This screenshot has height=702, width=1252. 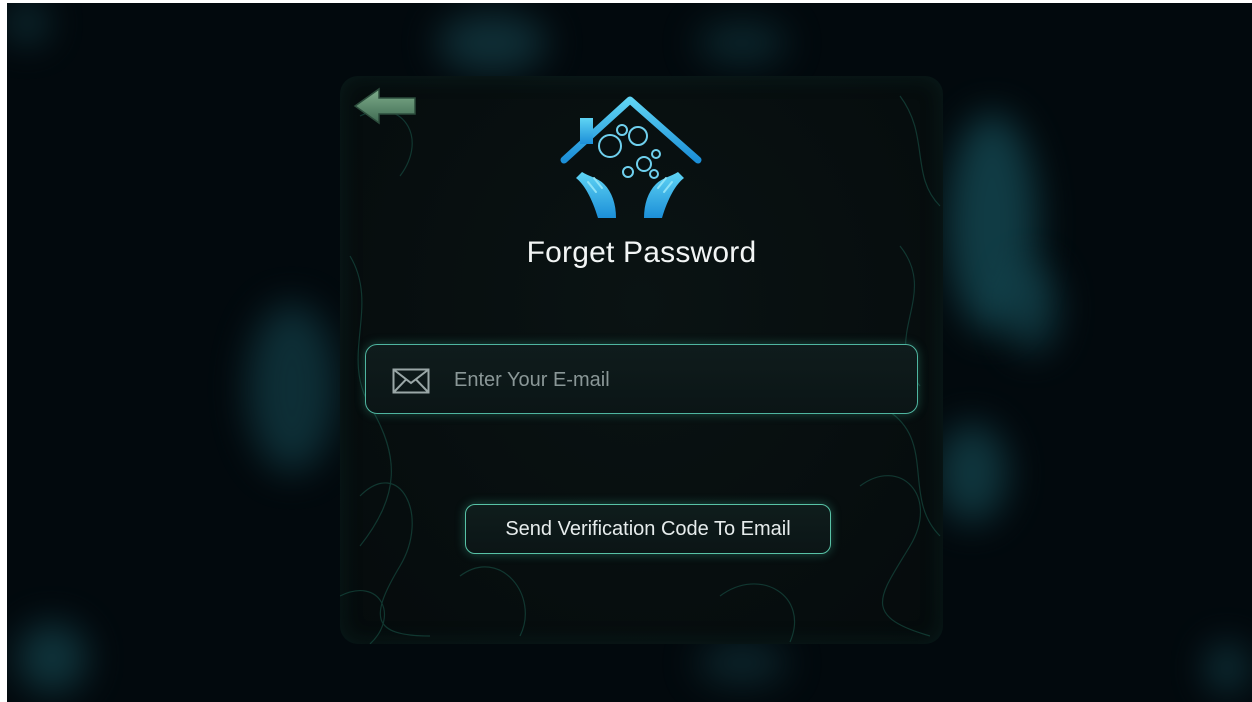 I want to click on email-field-container, so click(x=641, y=379).